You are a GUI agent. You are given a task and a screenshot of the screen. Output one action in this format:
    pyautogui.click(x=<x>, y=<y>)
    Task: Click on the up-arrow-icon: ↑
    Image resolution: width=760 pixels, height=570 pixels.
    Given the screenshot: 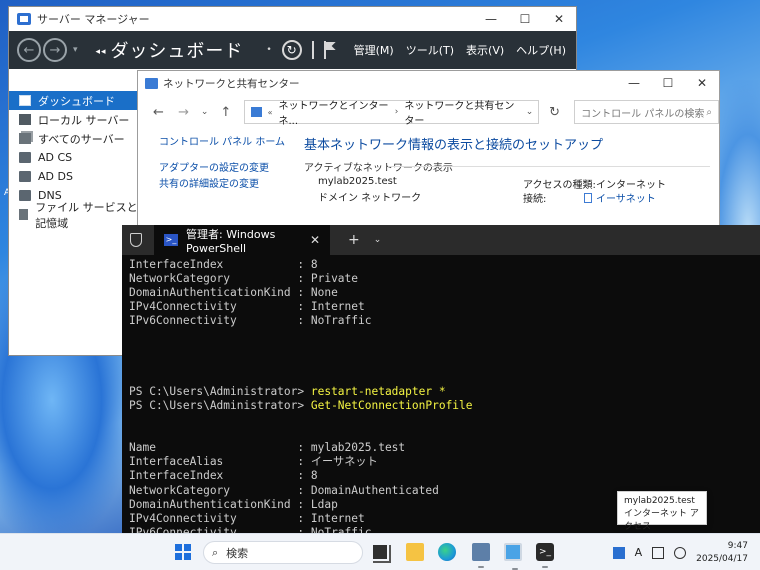 What is the action you would take?
    pyautogui.click(x=225, y=112)
    